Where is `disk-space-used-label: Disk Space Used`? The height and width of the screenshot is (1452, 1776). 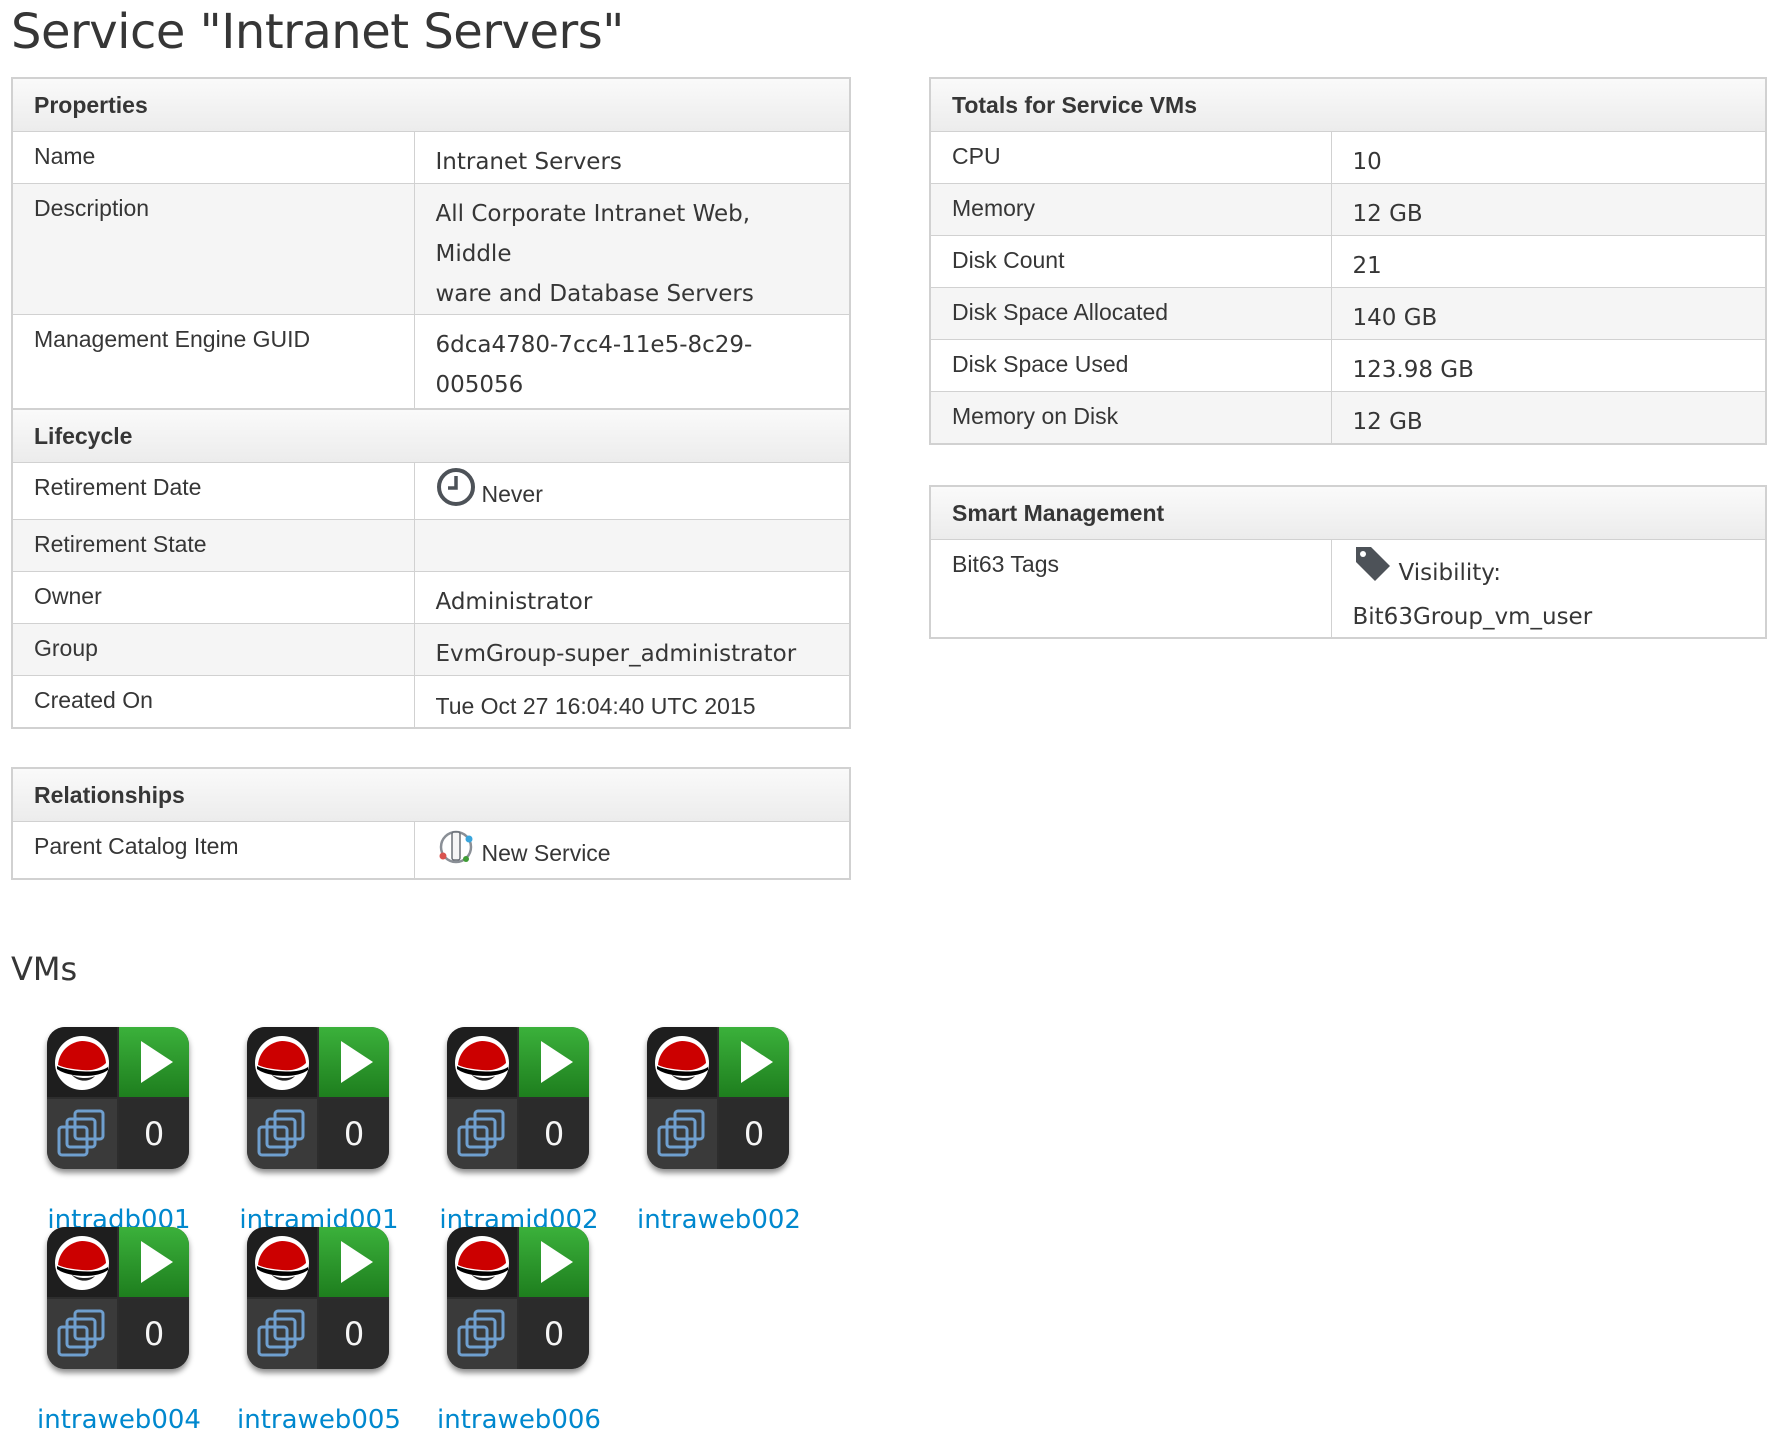 disk-space-used-label: Disk Space Used is located at coordinates (1130, 365).